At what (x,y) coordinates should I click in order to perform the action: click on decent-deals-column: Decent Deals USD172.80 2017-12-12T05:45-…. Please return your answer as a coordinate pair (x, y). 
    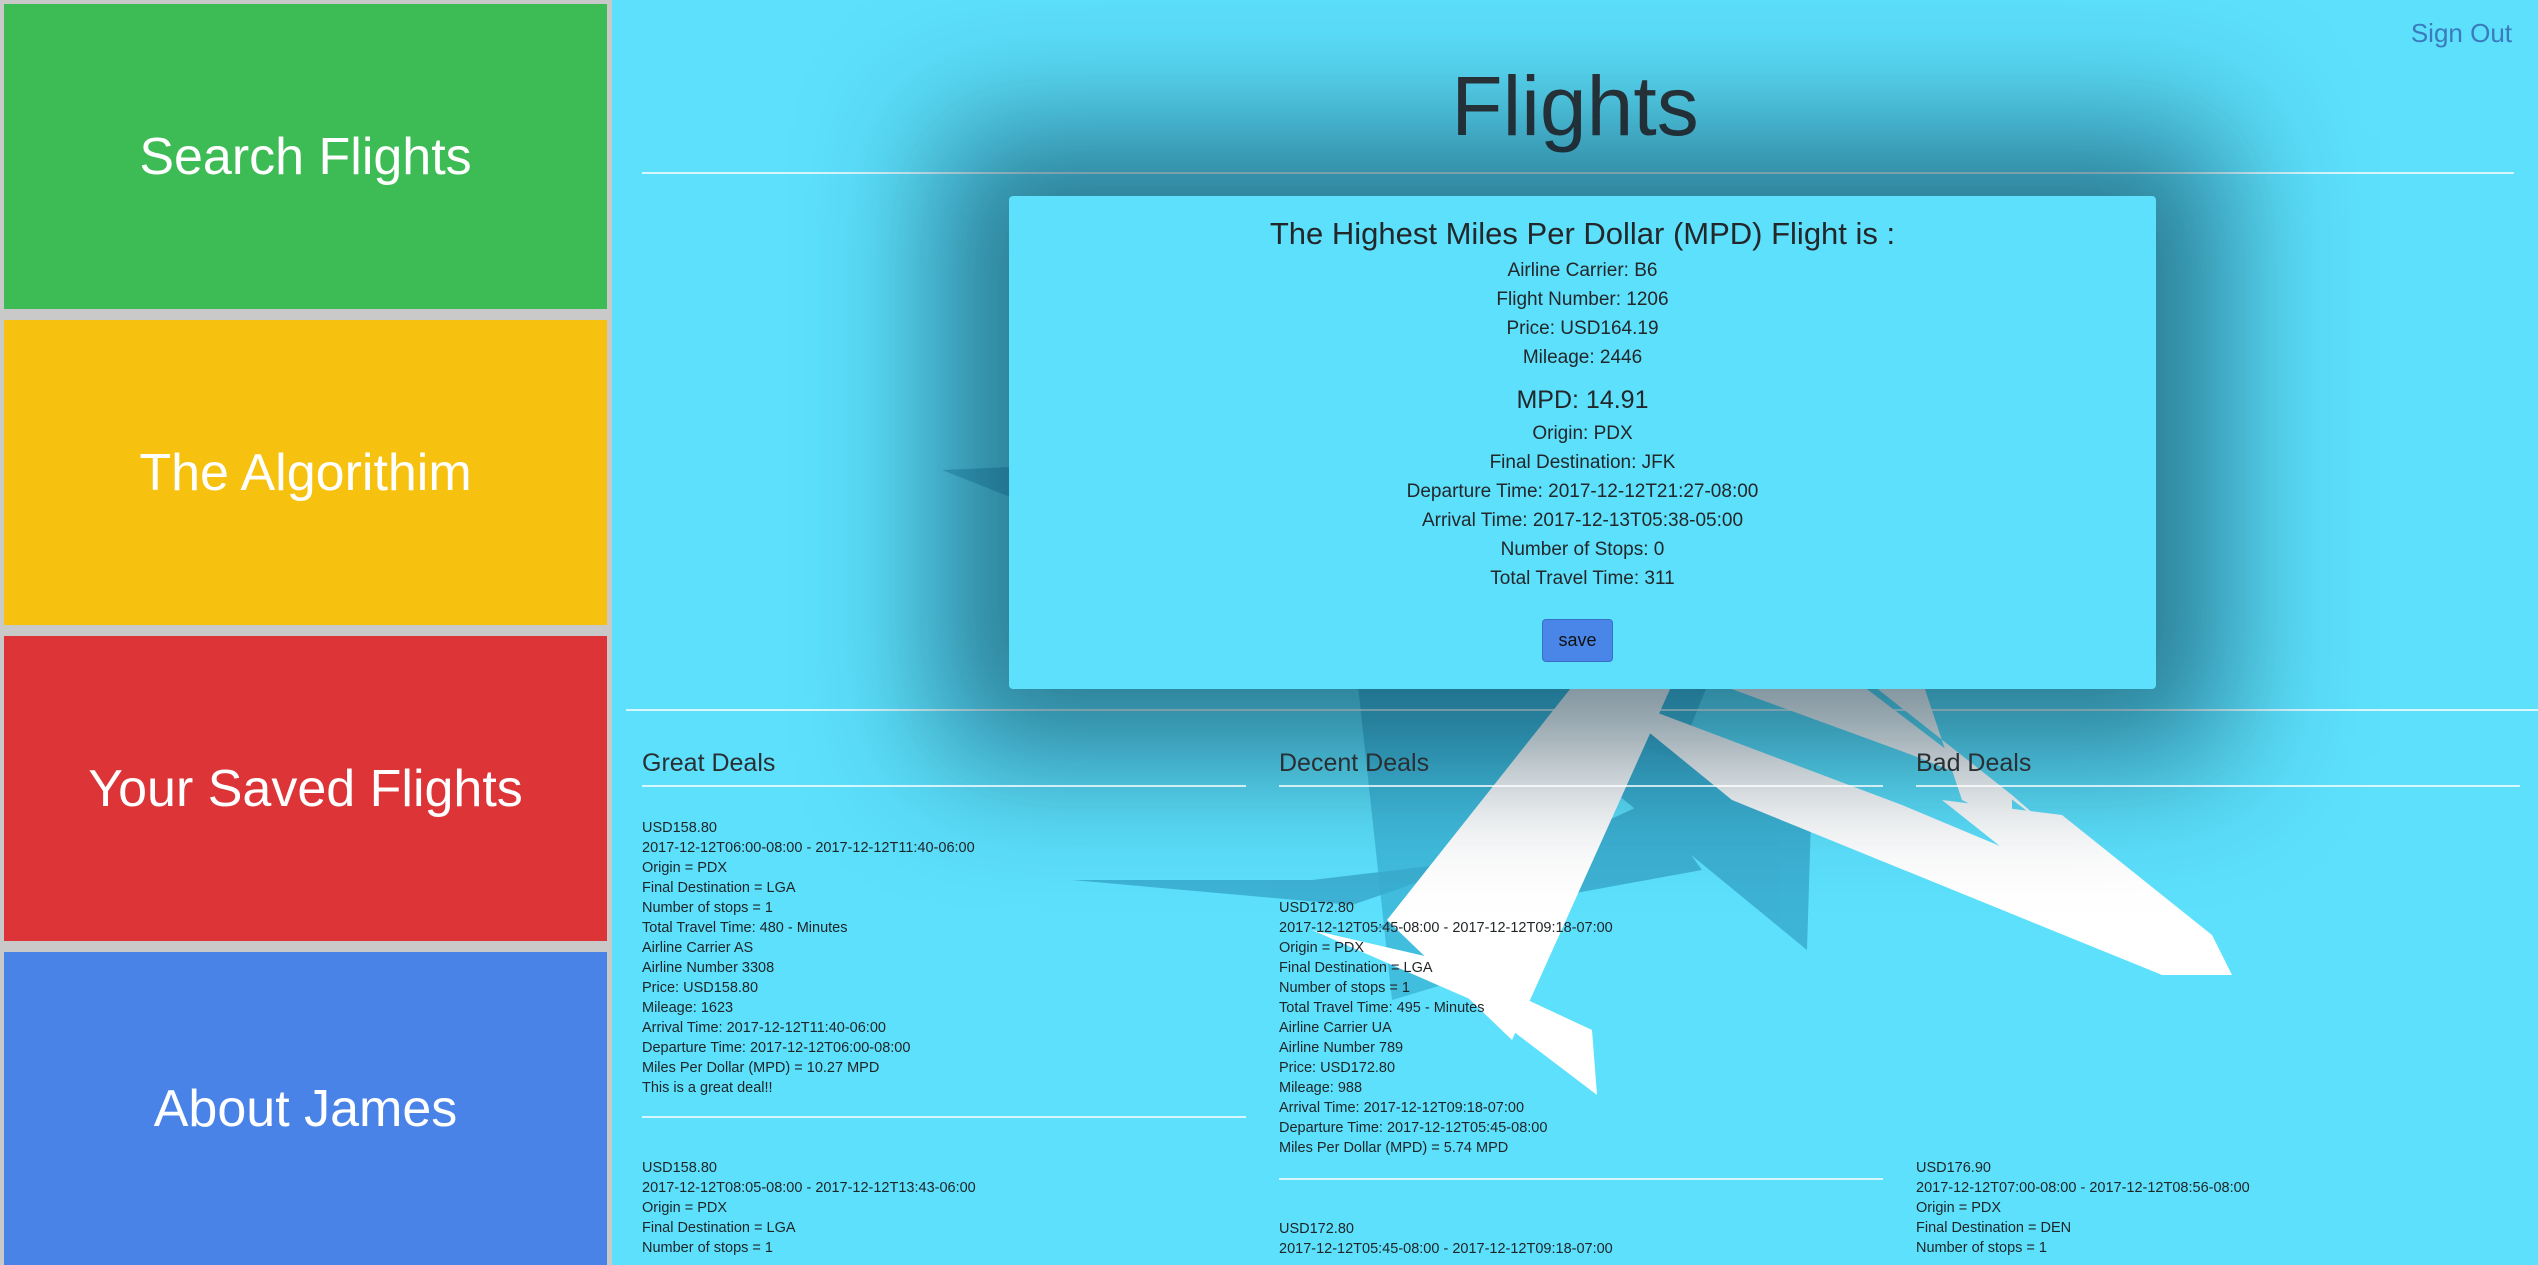
    Looking at the image, I should click on (1581, 1001).